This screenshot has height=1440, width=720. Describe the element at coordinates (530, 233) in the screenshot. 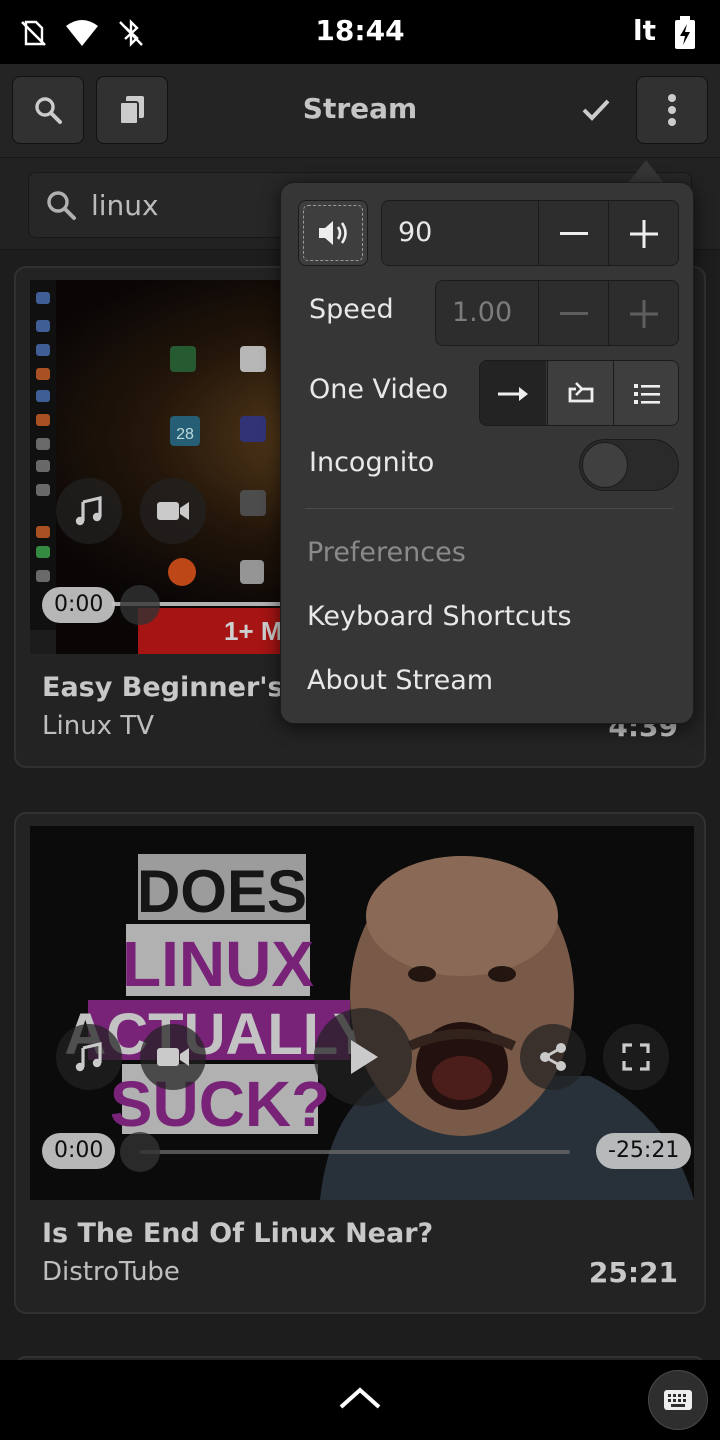

I see `volume-spinbutton: 90` at that location.